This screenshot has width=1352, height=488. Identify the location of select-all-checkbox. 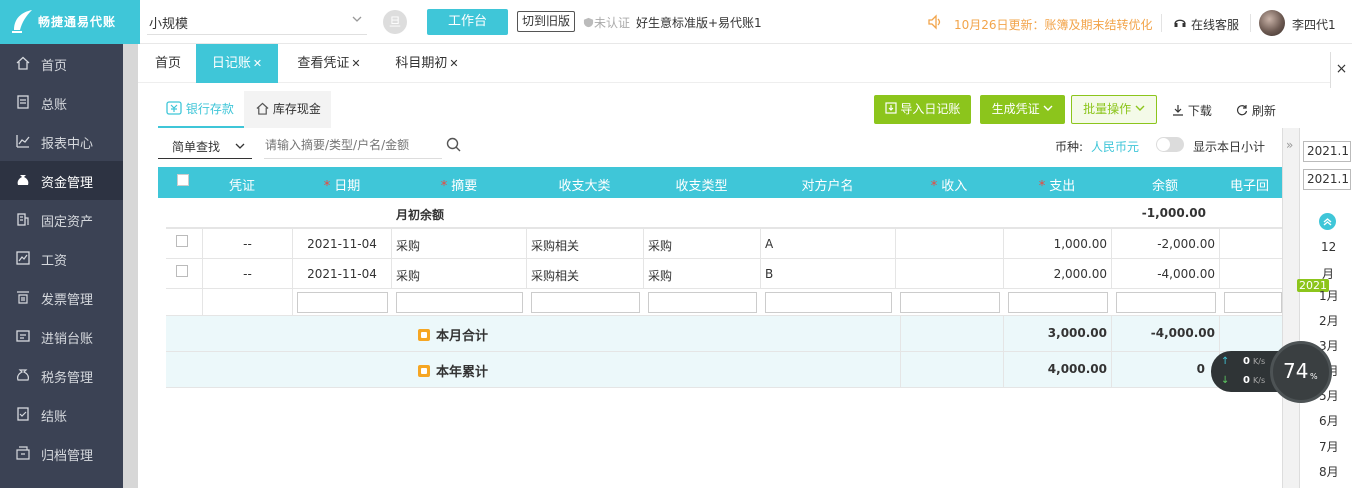
(183, 180).